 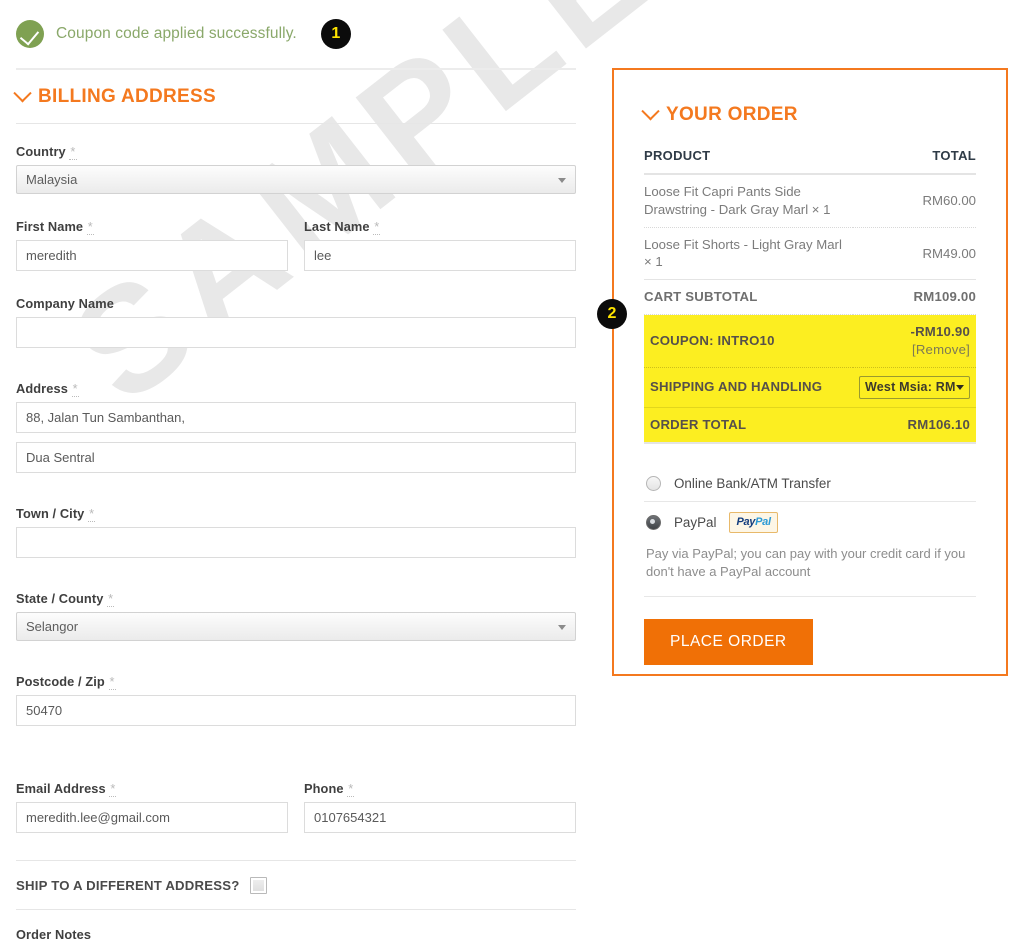 I want to click on first-name-label: First Name *, so click(x=55, y=227).